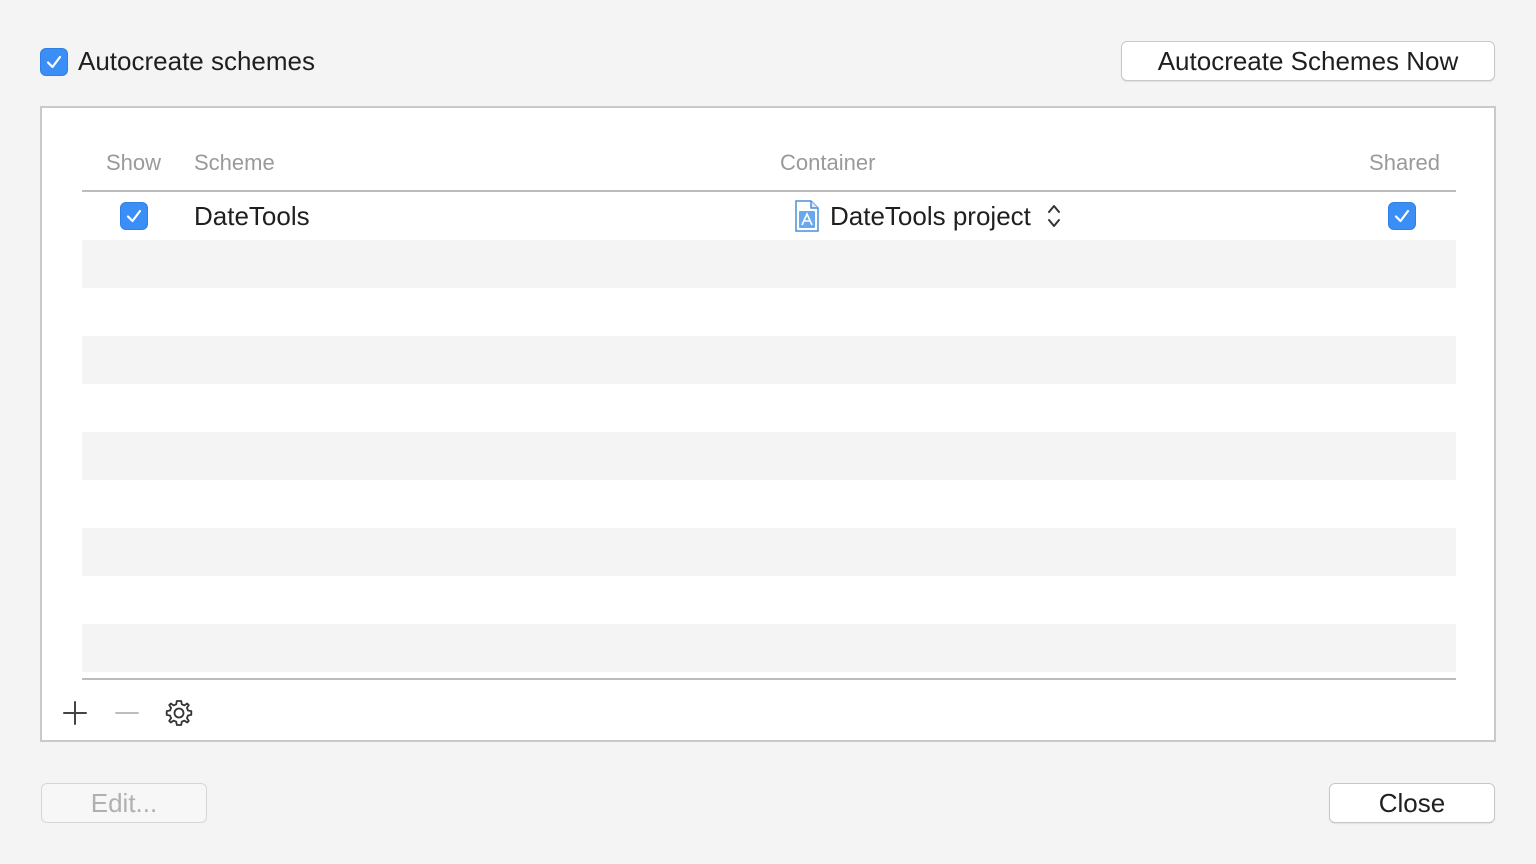 The image size is (1536, 864). I want to click on shared-checkbox, so click(1402, 216).